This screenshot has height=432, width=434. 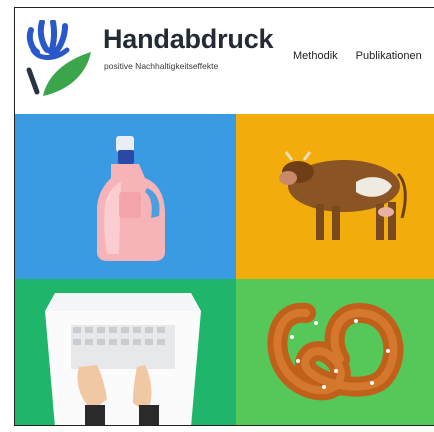 What do you see at coordinates (161, 66) in the screenshot?
I see `brand-tagline: positive Nachhaltigkeitseffekte` at bounding box center [161, 66].